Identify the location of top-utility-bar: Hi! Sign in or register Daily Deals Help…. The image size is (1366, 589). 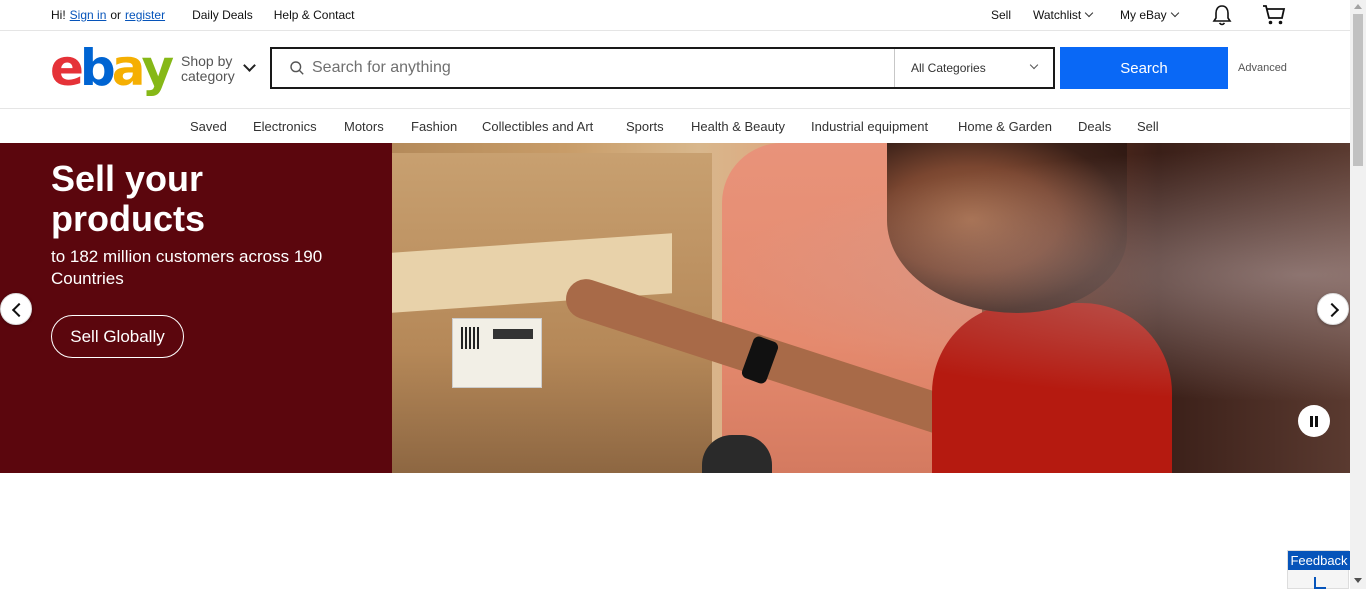
(675, 15).